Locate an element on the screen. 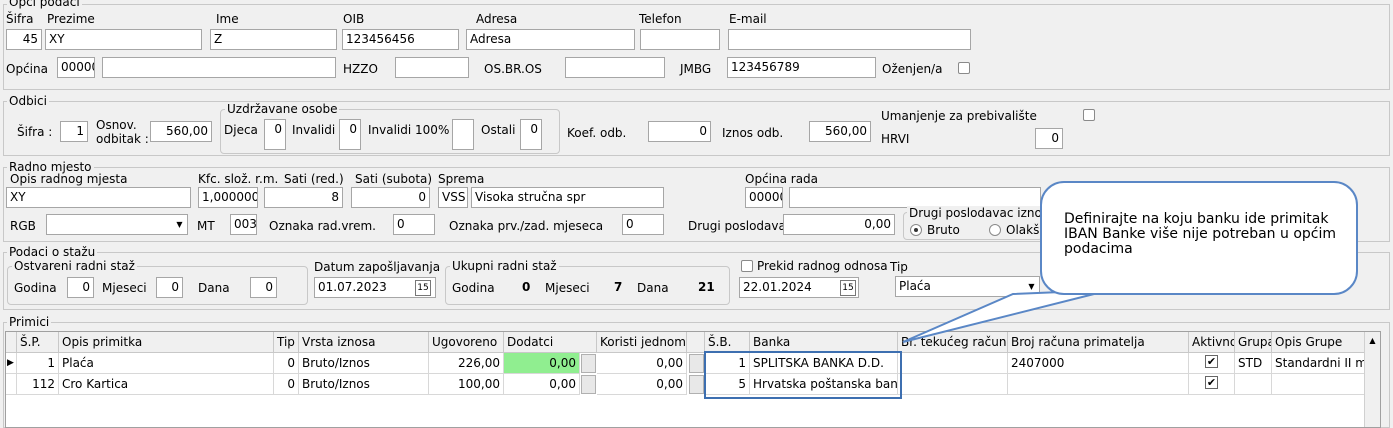 The width and height of the screenshot is (1393, 428). oznaka-rad-field: 0 is located at coordinates (414, 224).